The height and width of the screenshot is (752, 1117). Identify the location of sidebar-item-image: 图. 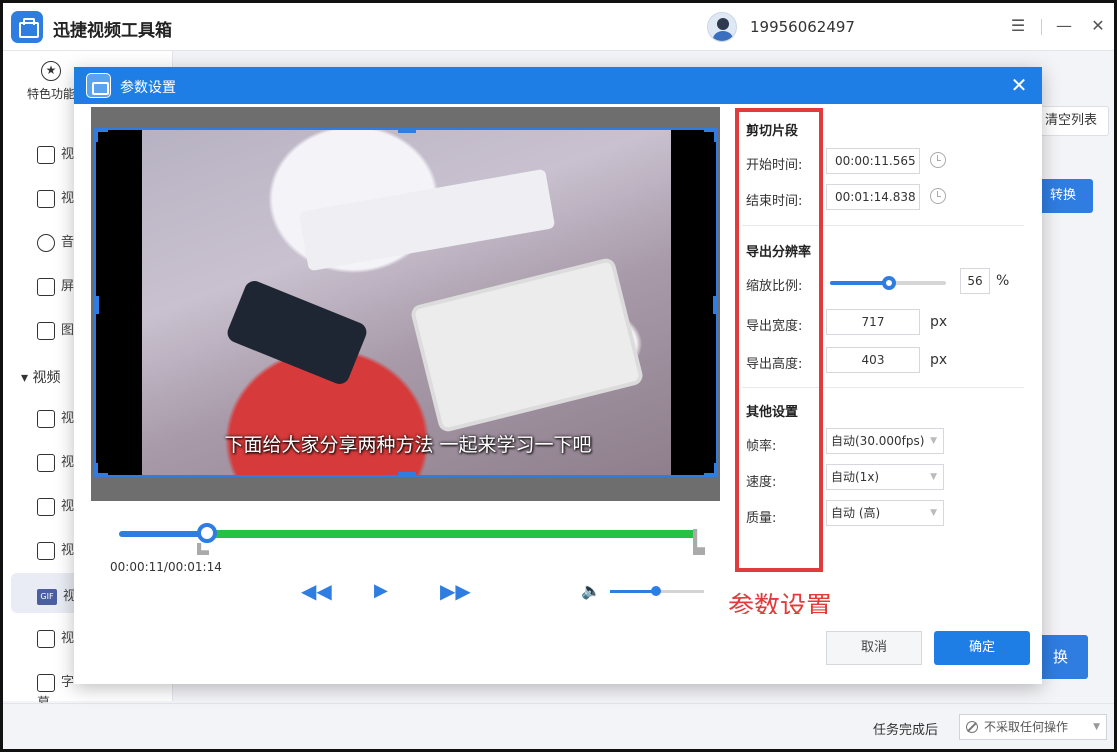
(57, 331).